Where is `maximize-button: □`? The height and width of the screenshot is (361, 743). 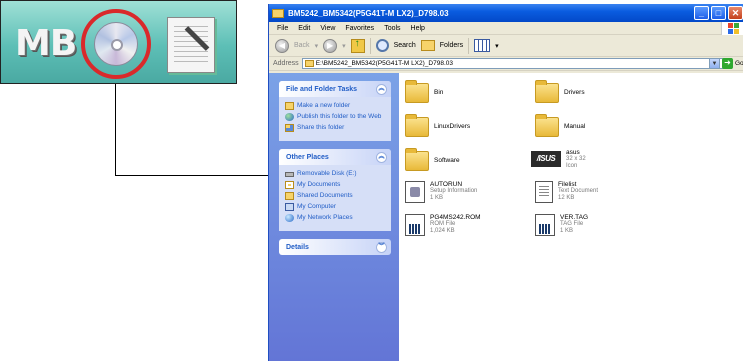 maximize-button: □ is located at coordinates (718, 13).